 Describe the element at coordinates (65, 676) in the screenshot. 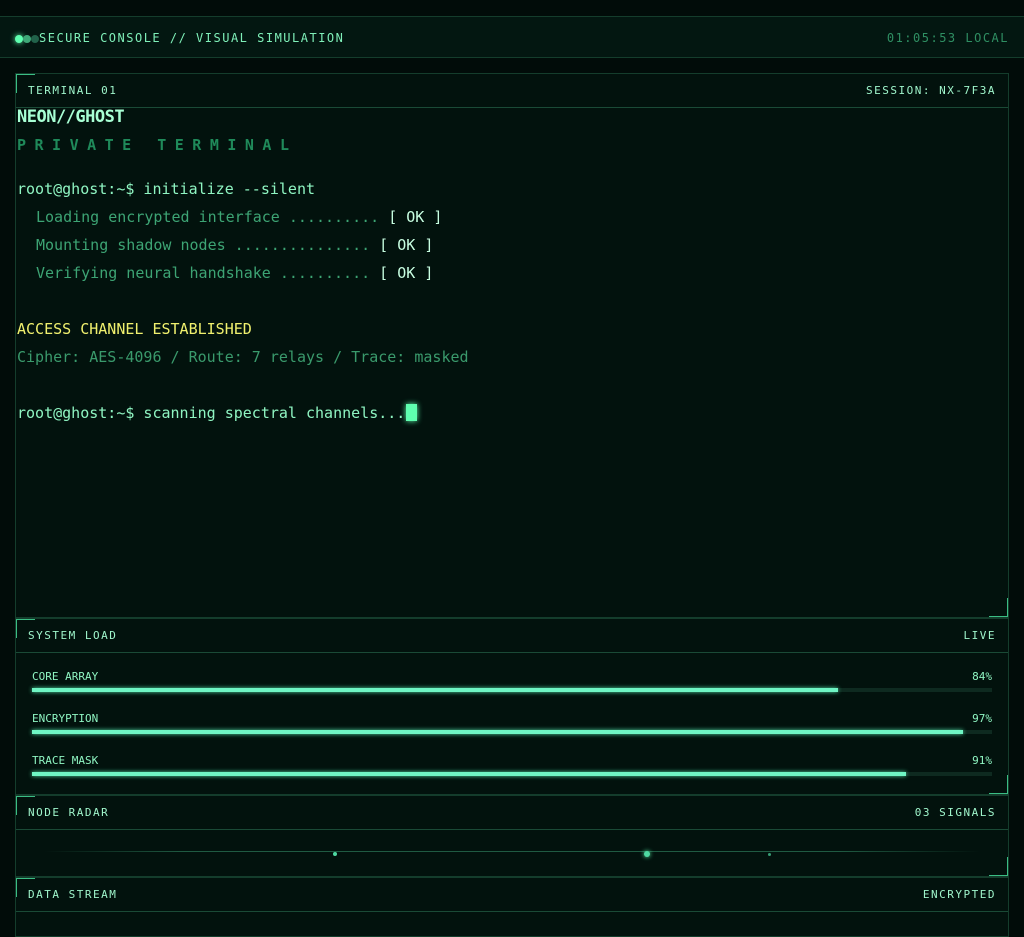

I see `meter-label: CORE ARRAY` at that location.